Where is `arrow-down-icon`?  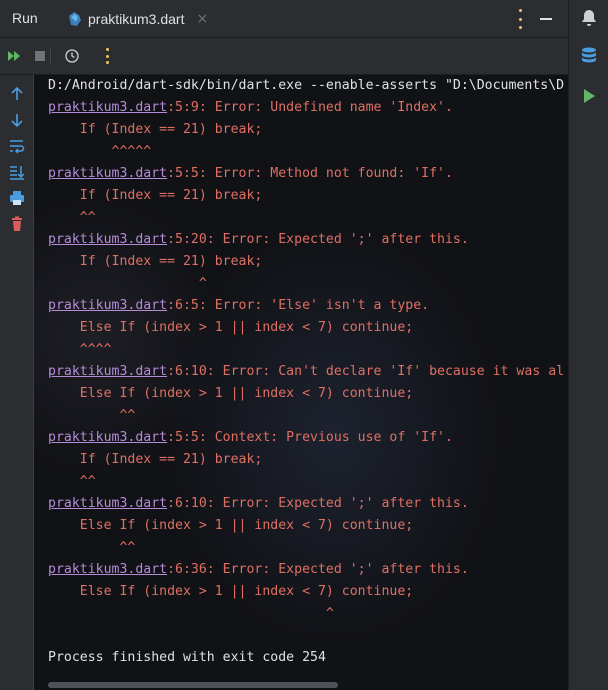
arrow-down-icon is located at coordinates (17, 120).